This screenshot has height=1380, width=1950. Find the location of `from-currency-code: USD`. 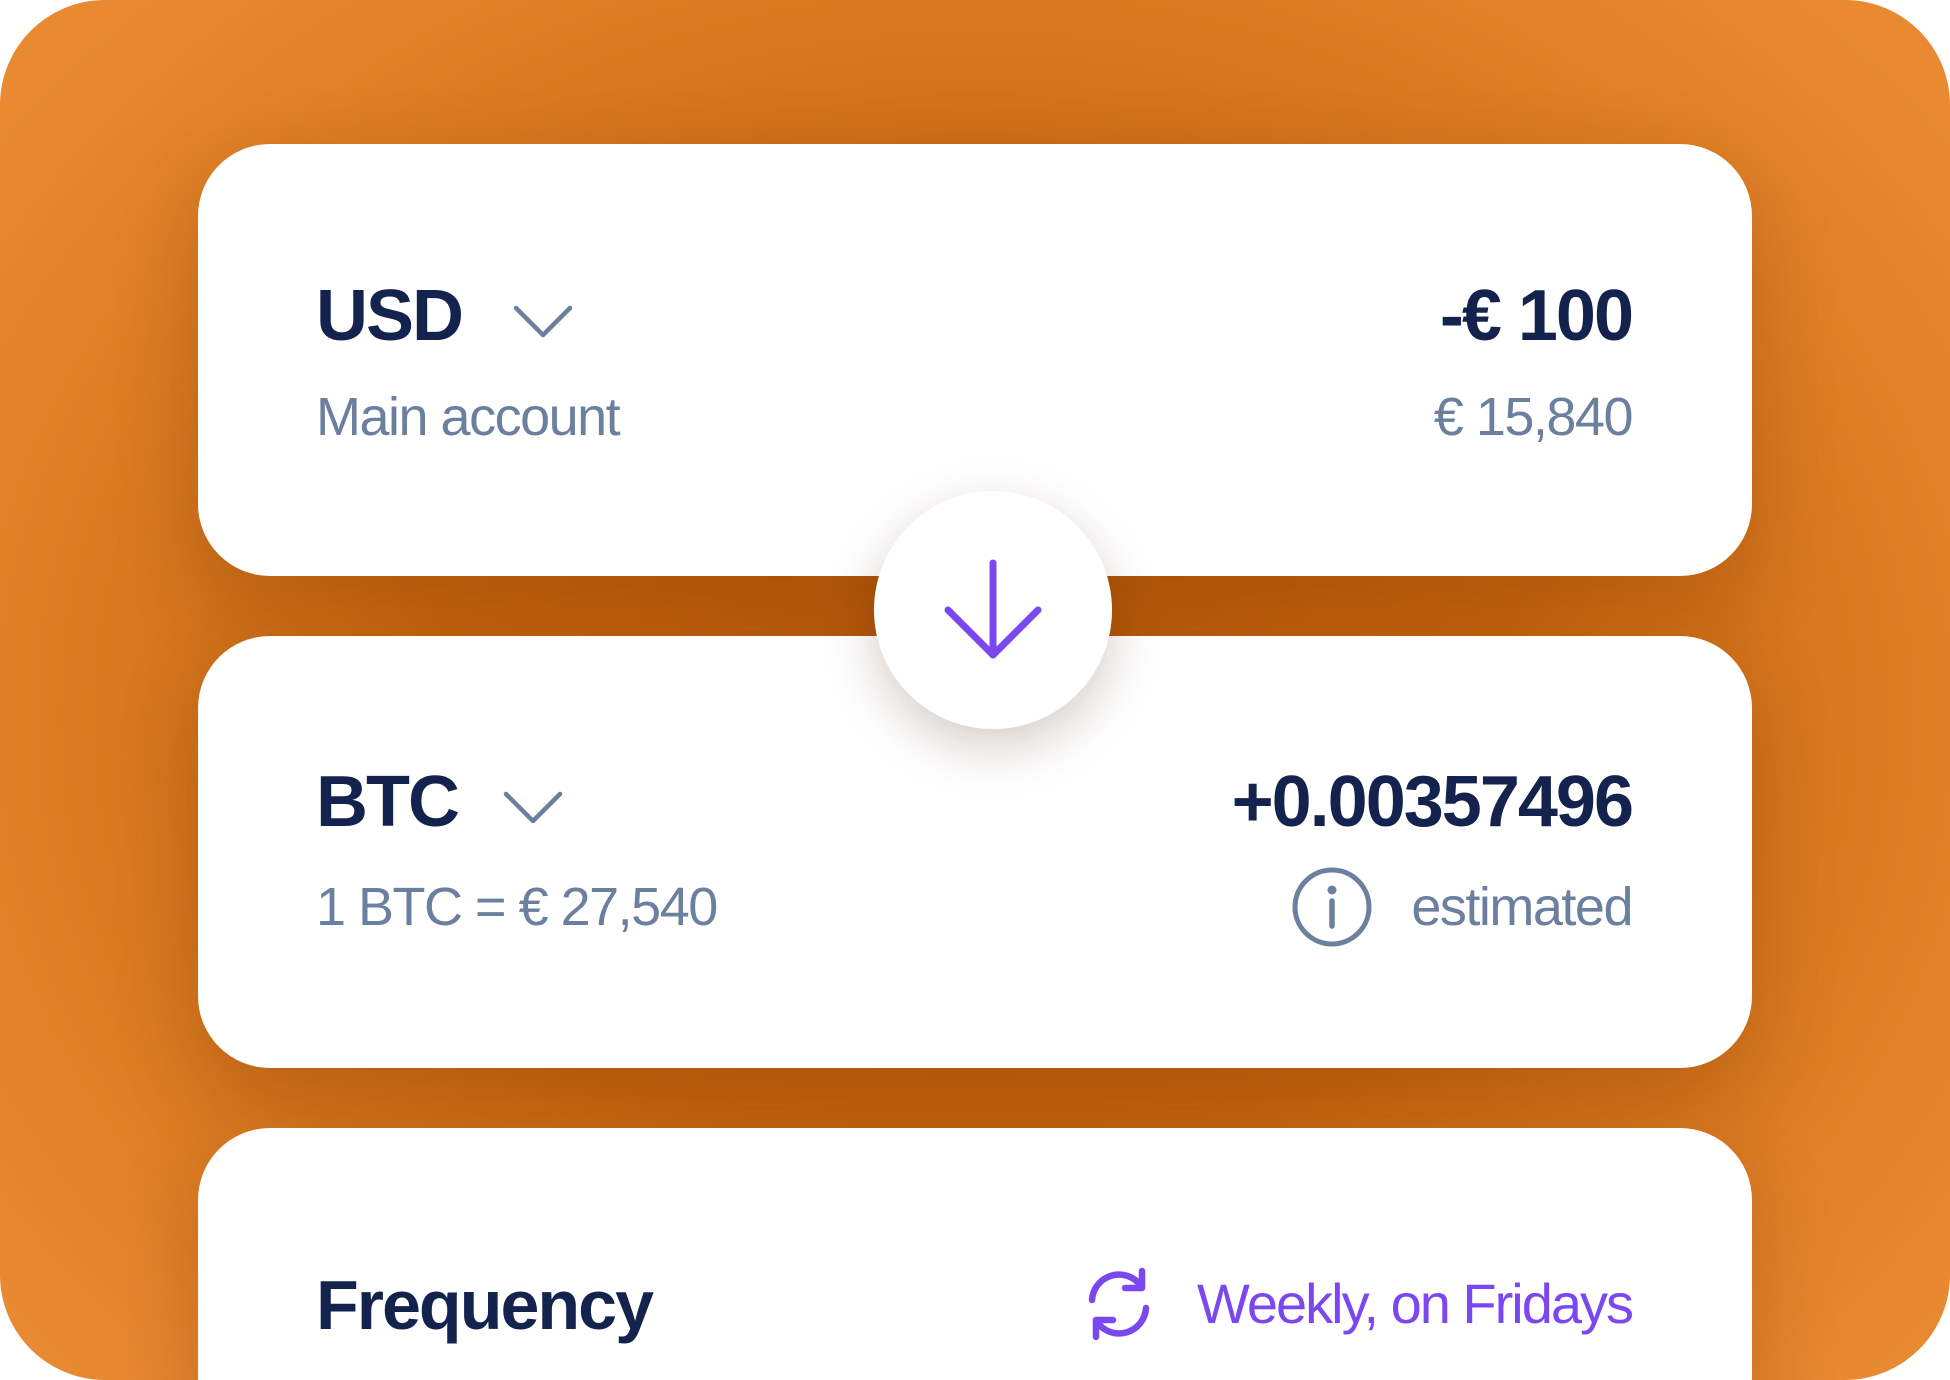

from-currency-code: USD is located at coordinates (390, 316).